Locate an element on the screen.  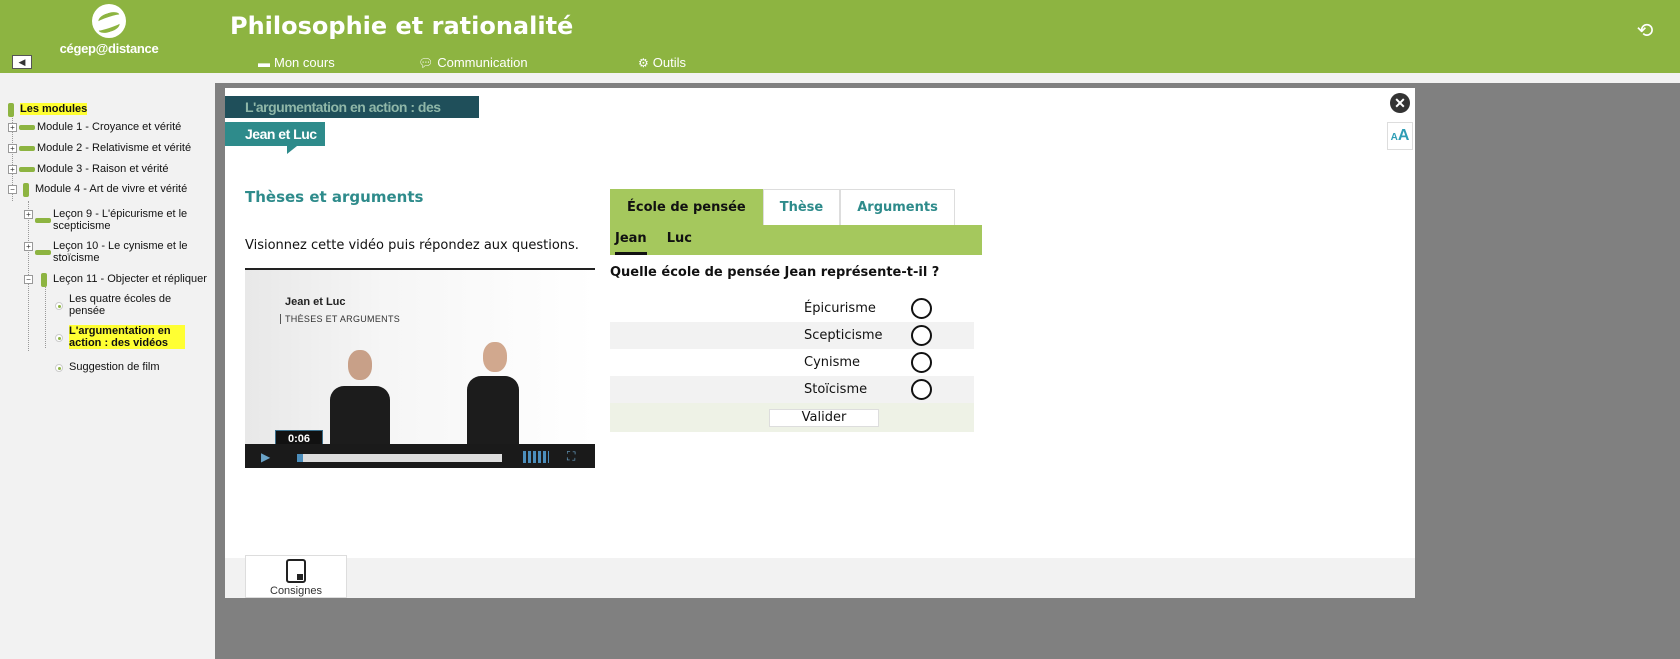
video-seek-bar is located at coordinates (399, 458).